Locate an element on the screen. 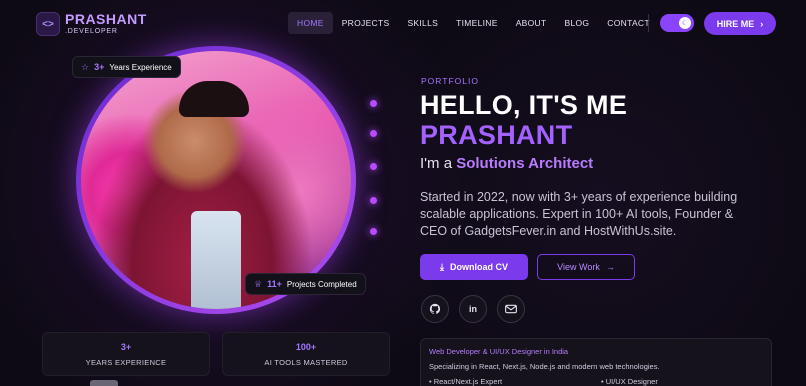 Image resolution: width=806 pixels, height=386 pixels. info-card-list: • React/Next.js Expert • UI/UX Designer is located at coordinates (596, 381).